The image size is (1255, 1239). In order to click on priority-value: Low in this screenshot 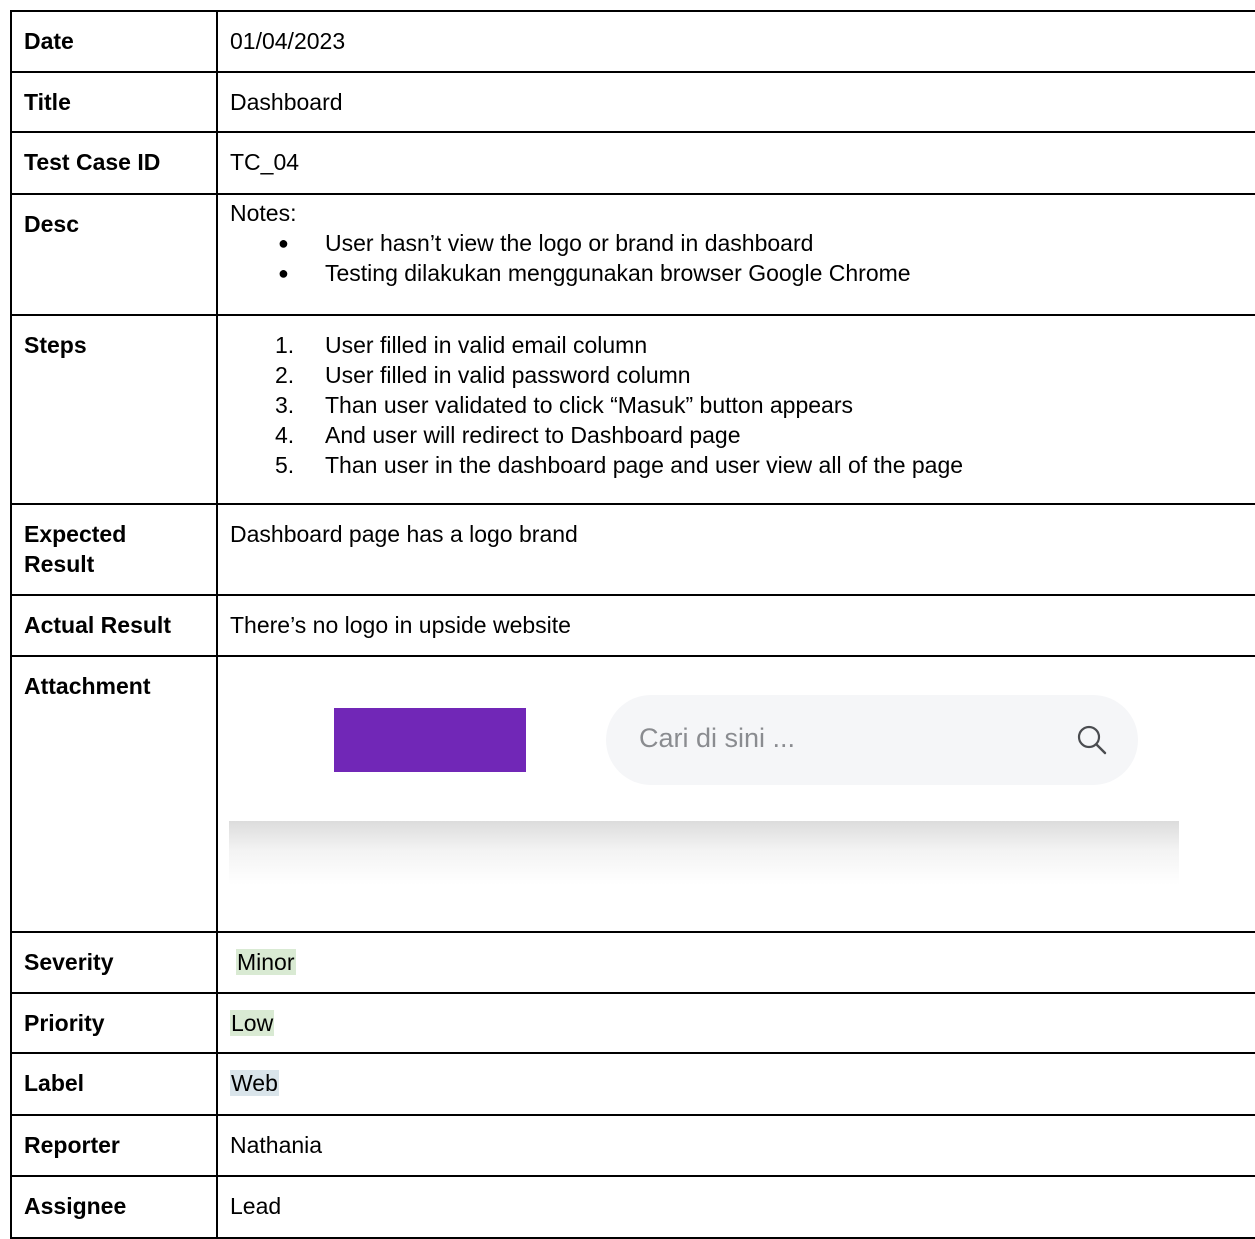, I will do `click(252, 1023)`.